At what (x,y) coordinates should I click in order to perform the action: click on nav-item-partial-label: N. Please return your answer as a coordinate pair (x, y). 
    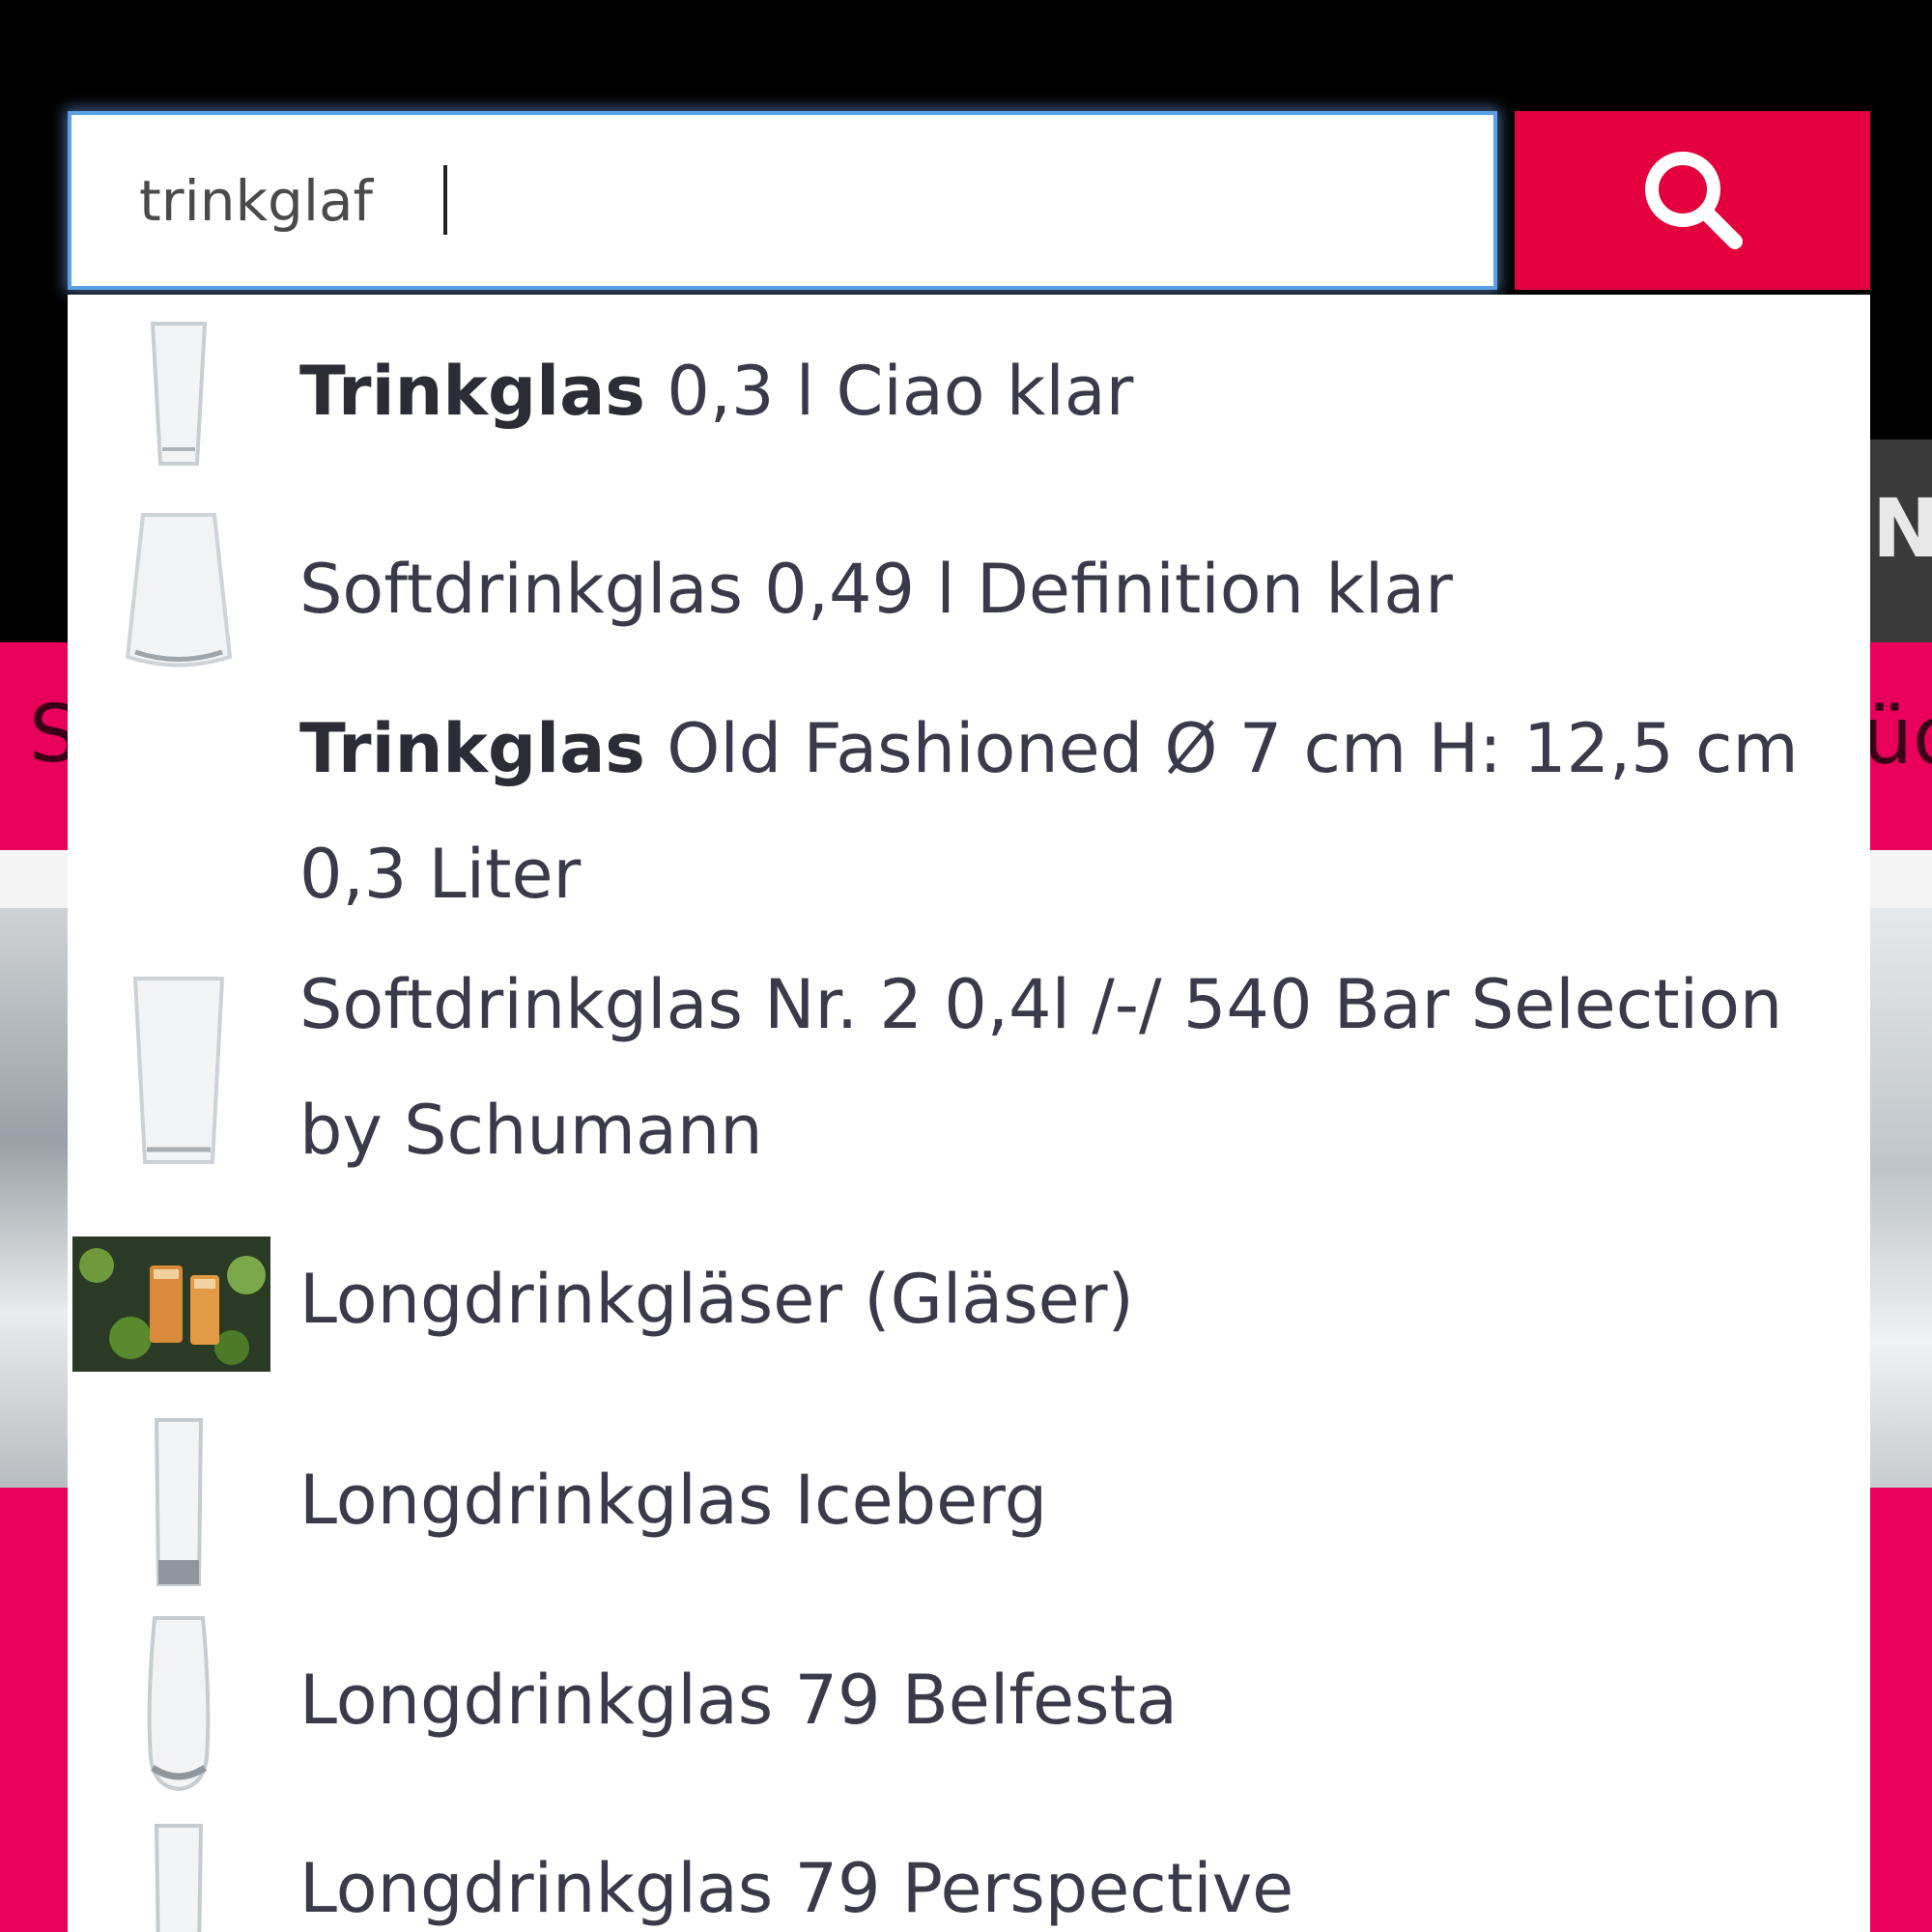
    Looking at the image, I should click on (1902, 528).